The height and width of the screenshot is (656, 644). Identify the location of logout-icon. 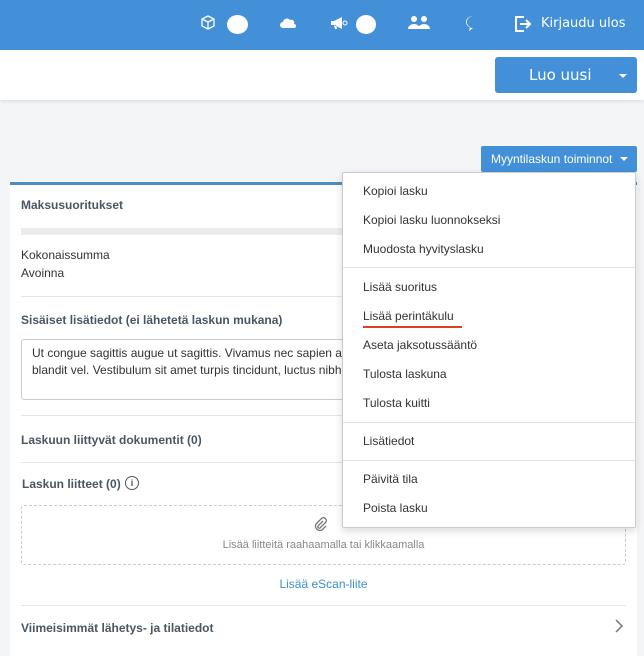
(523, 27).